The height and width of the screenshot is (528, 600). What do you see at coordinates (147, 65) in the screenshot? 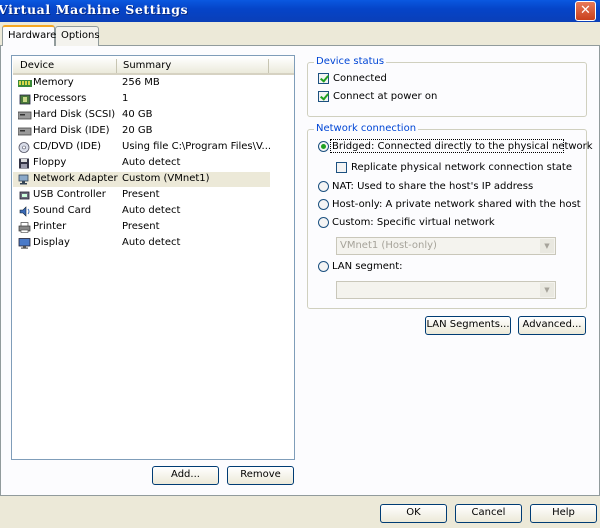
I see `column-header-summary: Summary` at bounding box center [147, 65].